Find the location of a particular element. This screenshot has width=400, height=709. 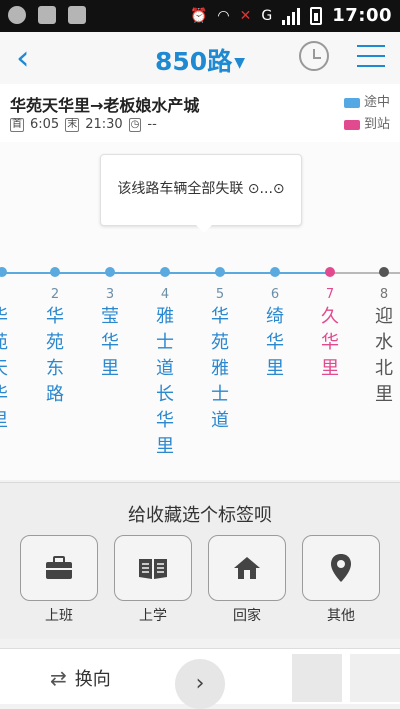

first-bus-time: 6:05 is located at coordinates (45, 124).